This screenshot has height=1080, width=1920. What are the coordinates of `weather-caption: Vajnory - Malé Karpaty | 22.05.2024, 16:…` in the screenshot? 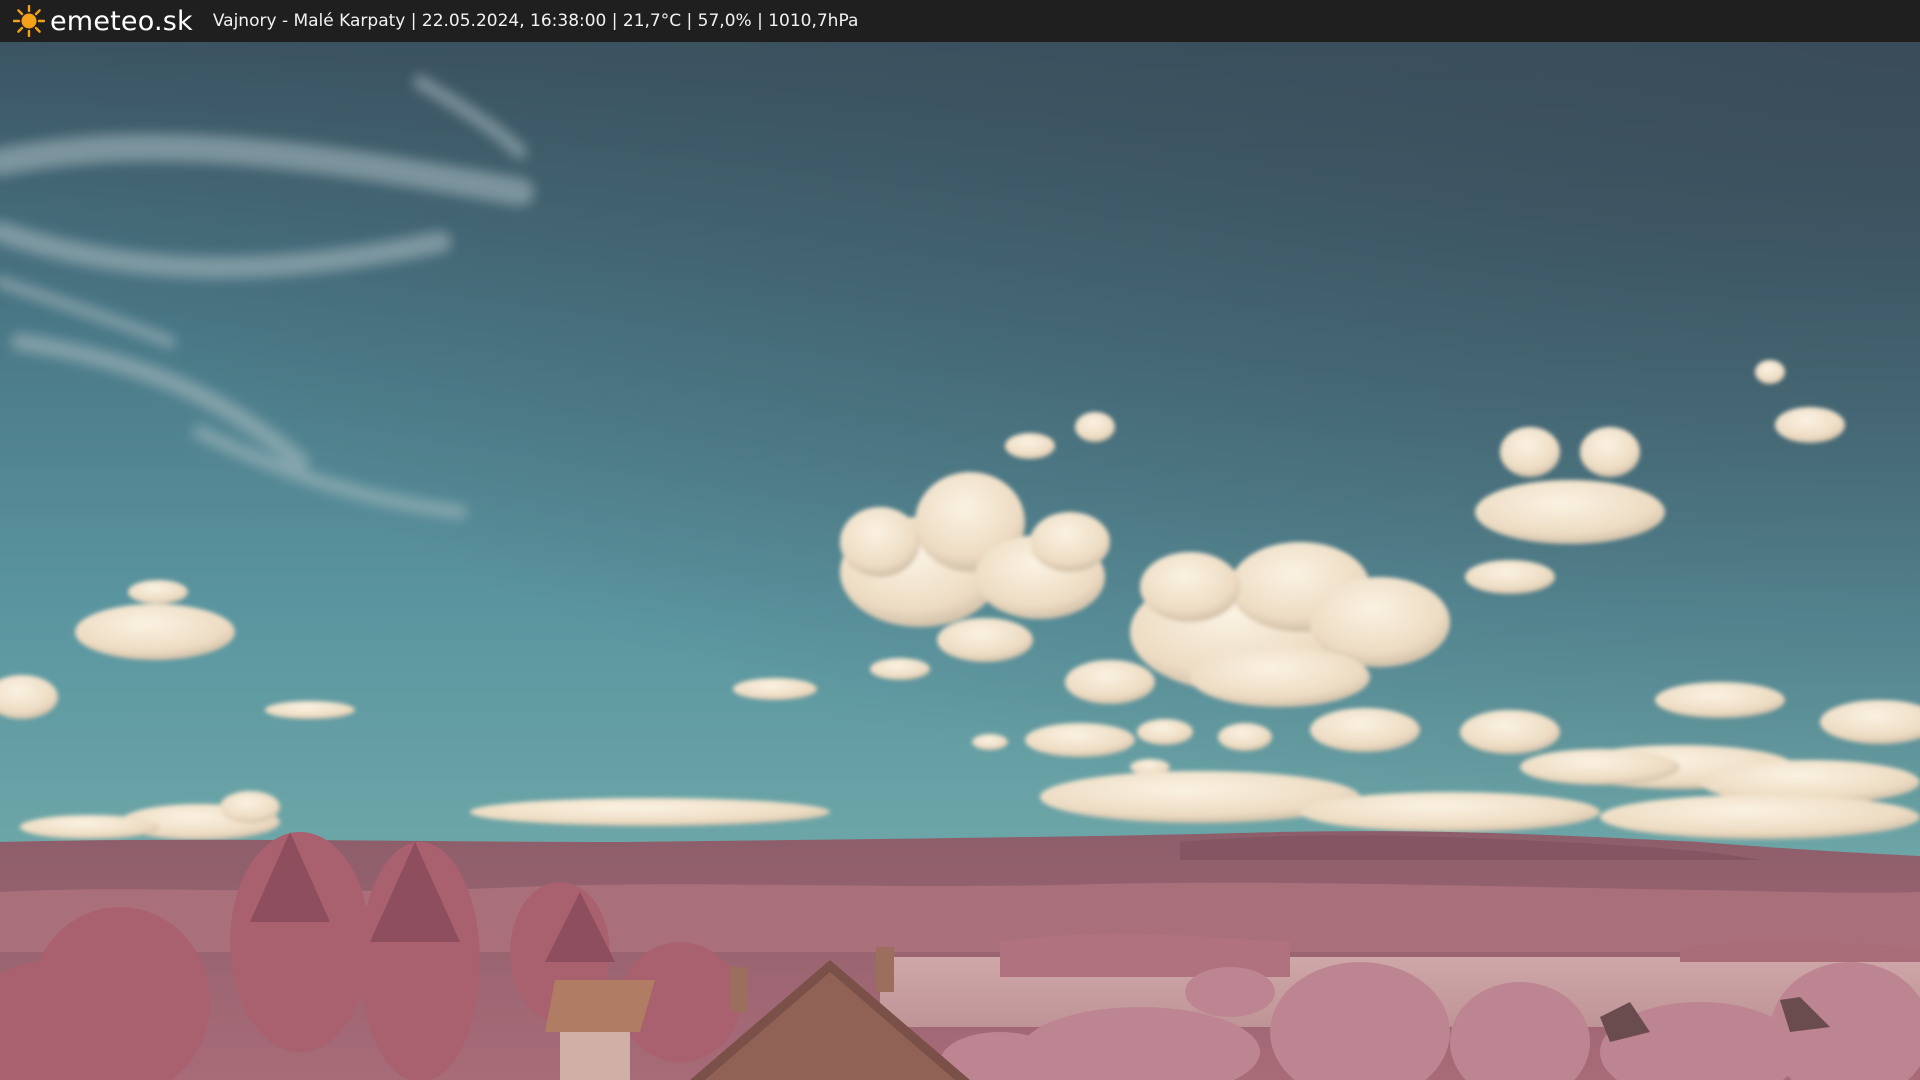 It's located at (535, 21).